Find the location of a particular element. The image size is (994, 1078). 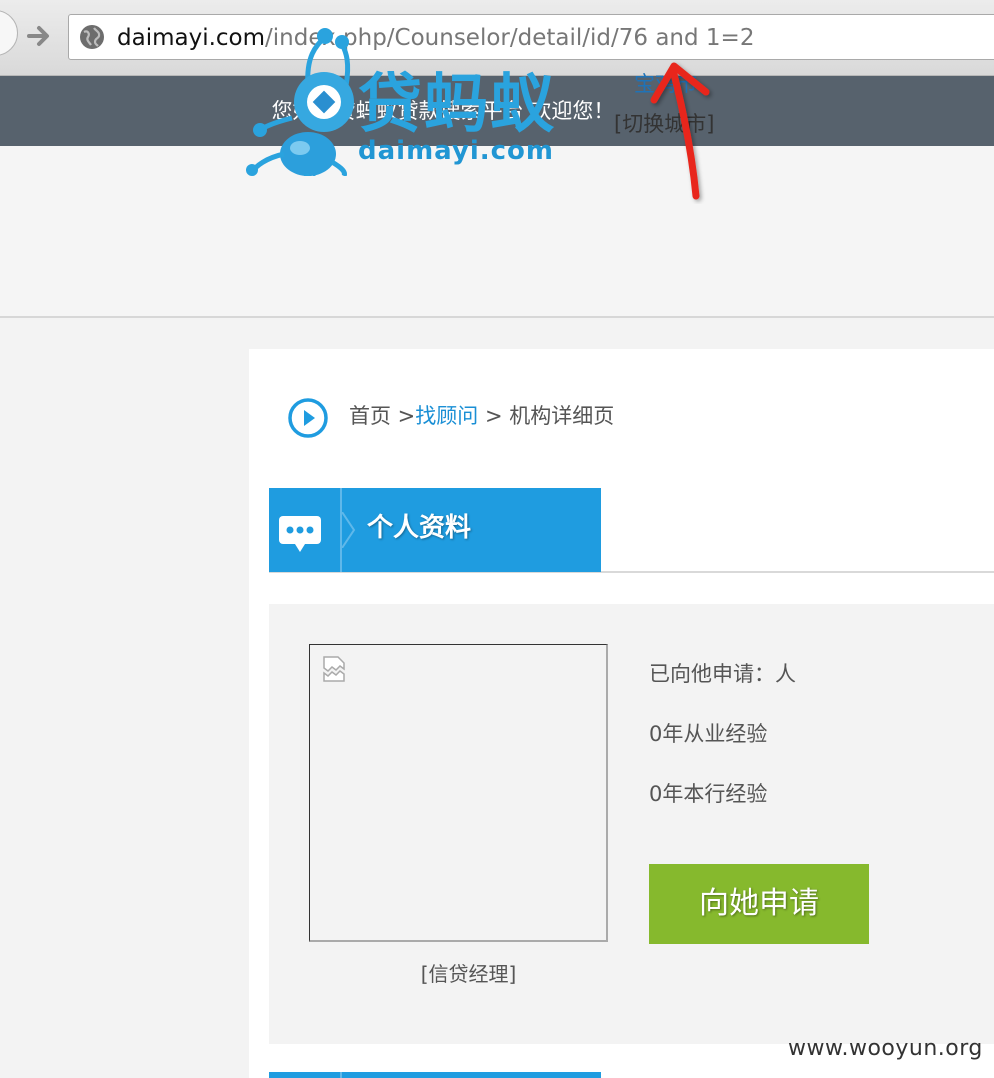

play-circle-icon is located at coordinates (308, 418).